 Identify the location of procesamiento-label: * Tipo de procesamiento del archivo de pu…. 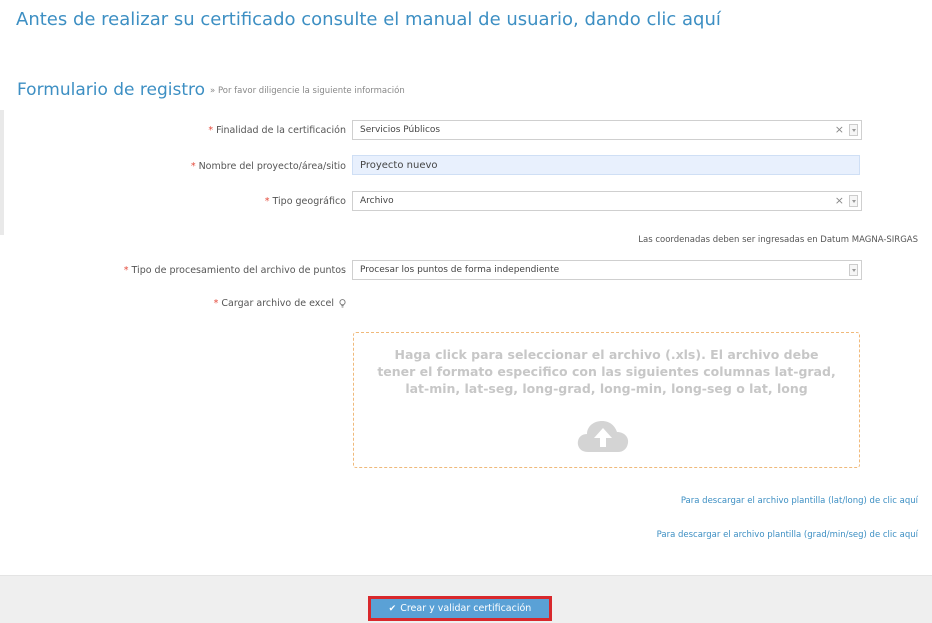
(234, 270).